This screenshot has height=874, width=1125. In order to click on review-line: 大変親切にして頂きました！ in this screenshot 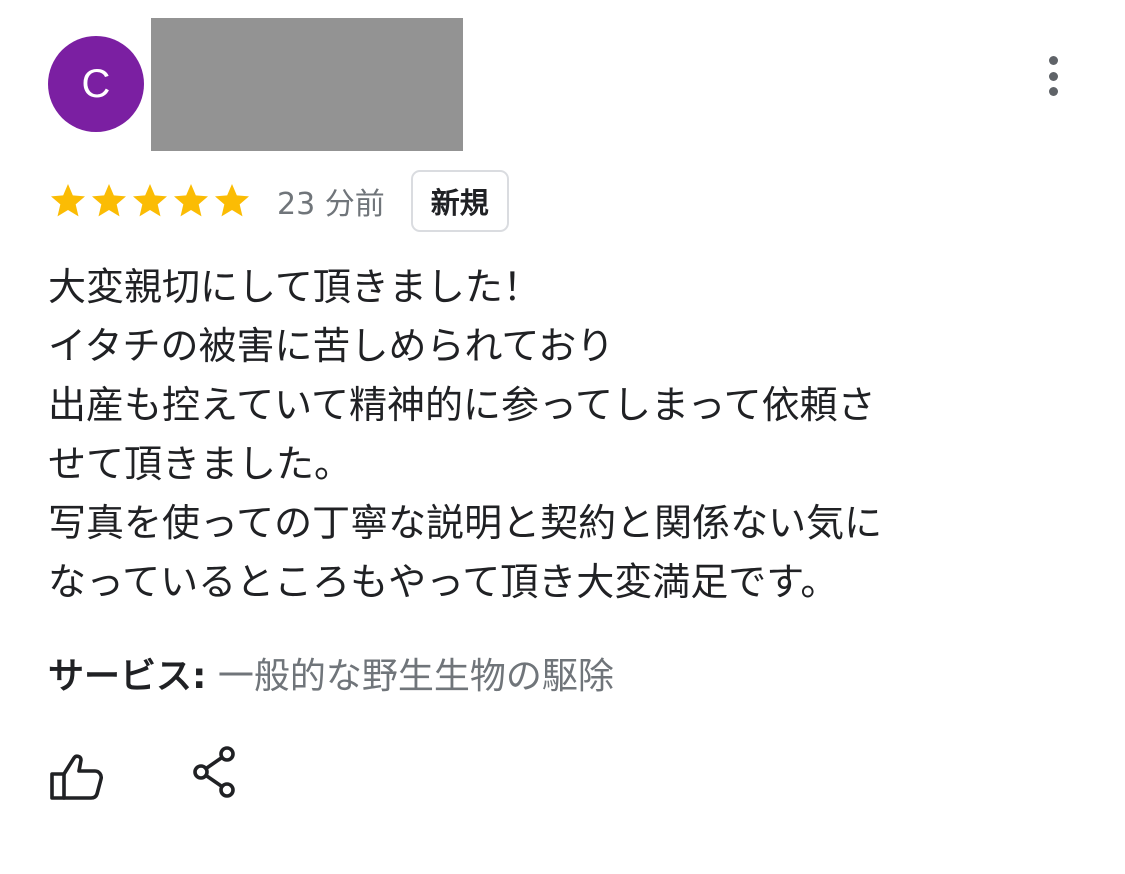, I will do `click(294, 287)`.